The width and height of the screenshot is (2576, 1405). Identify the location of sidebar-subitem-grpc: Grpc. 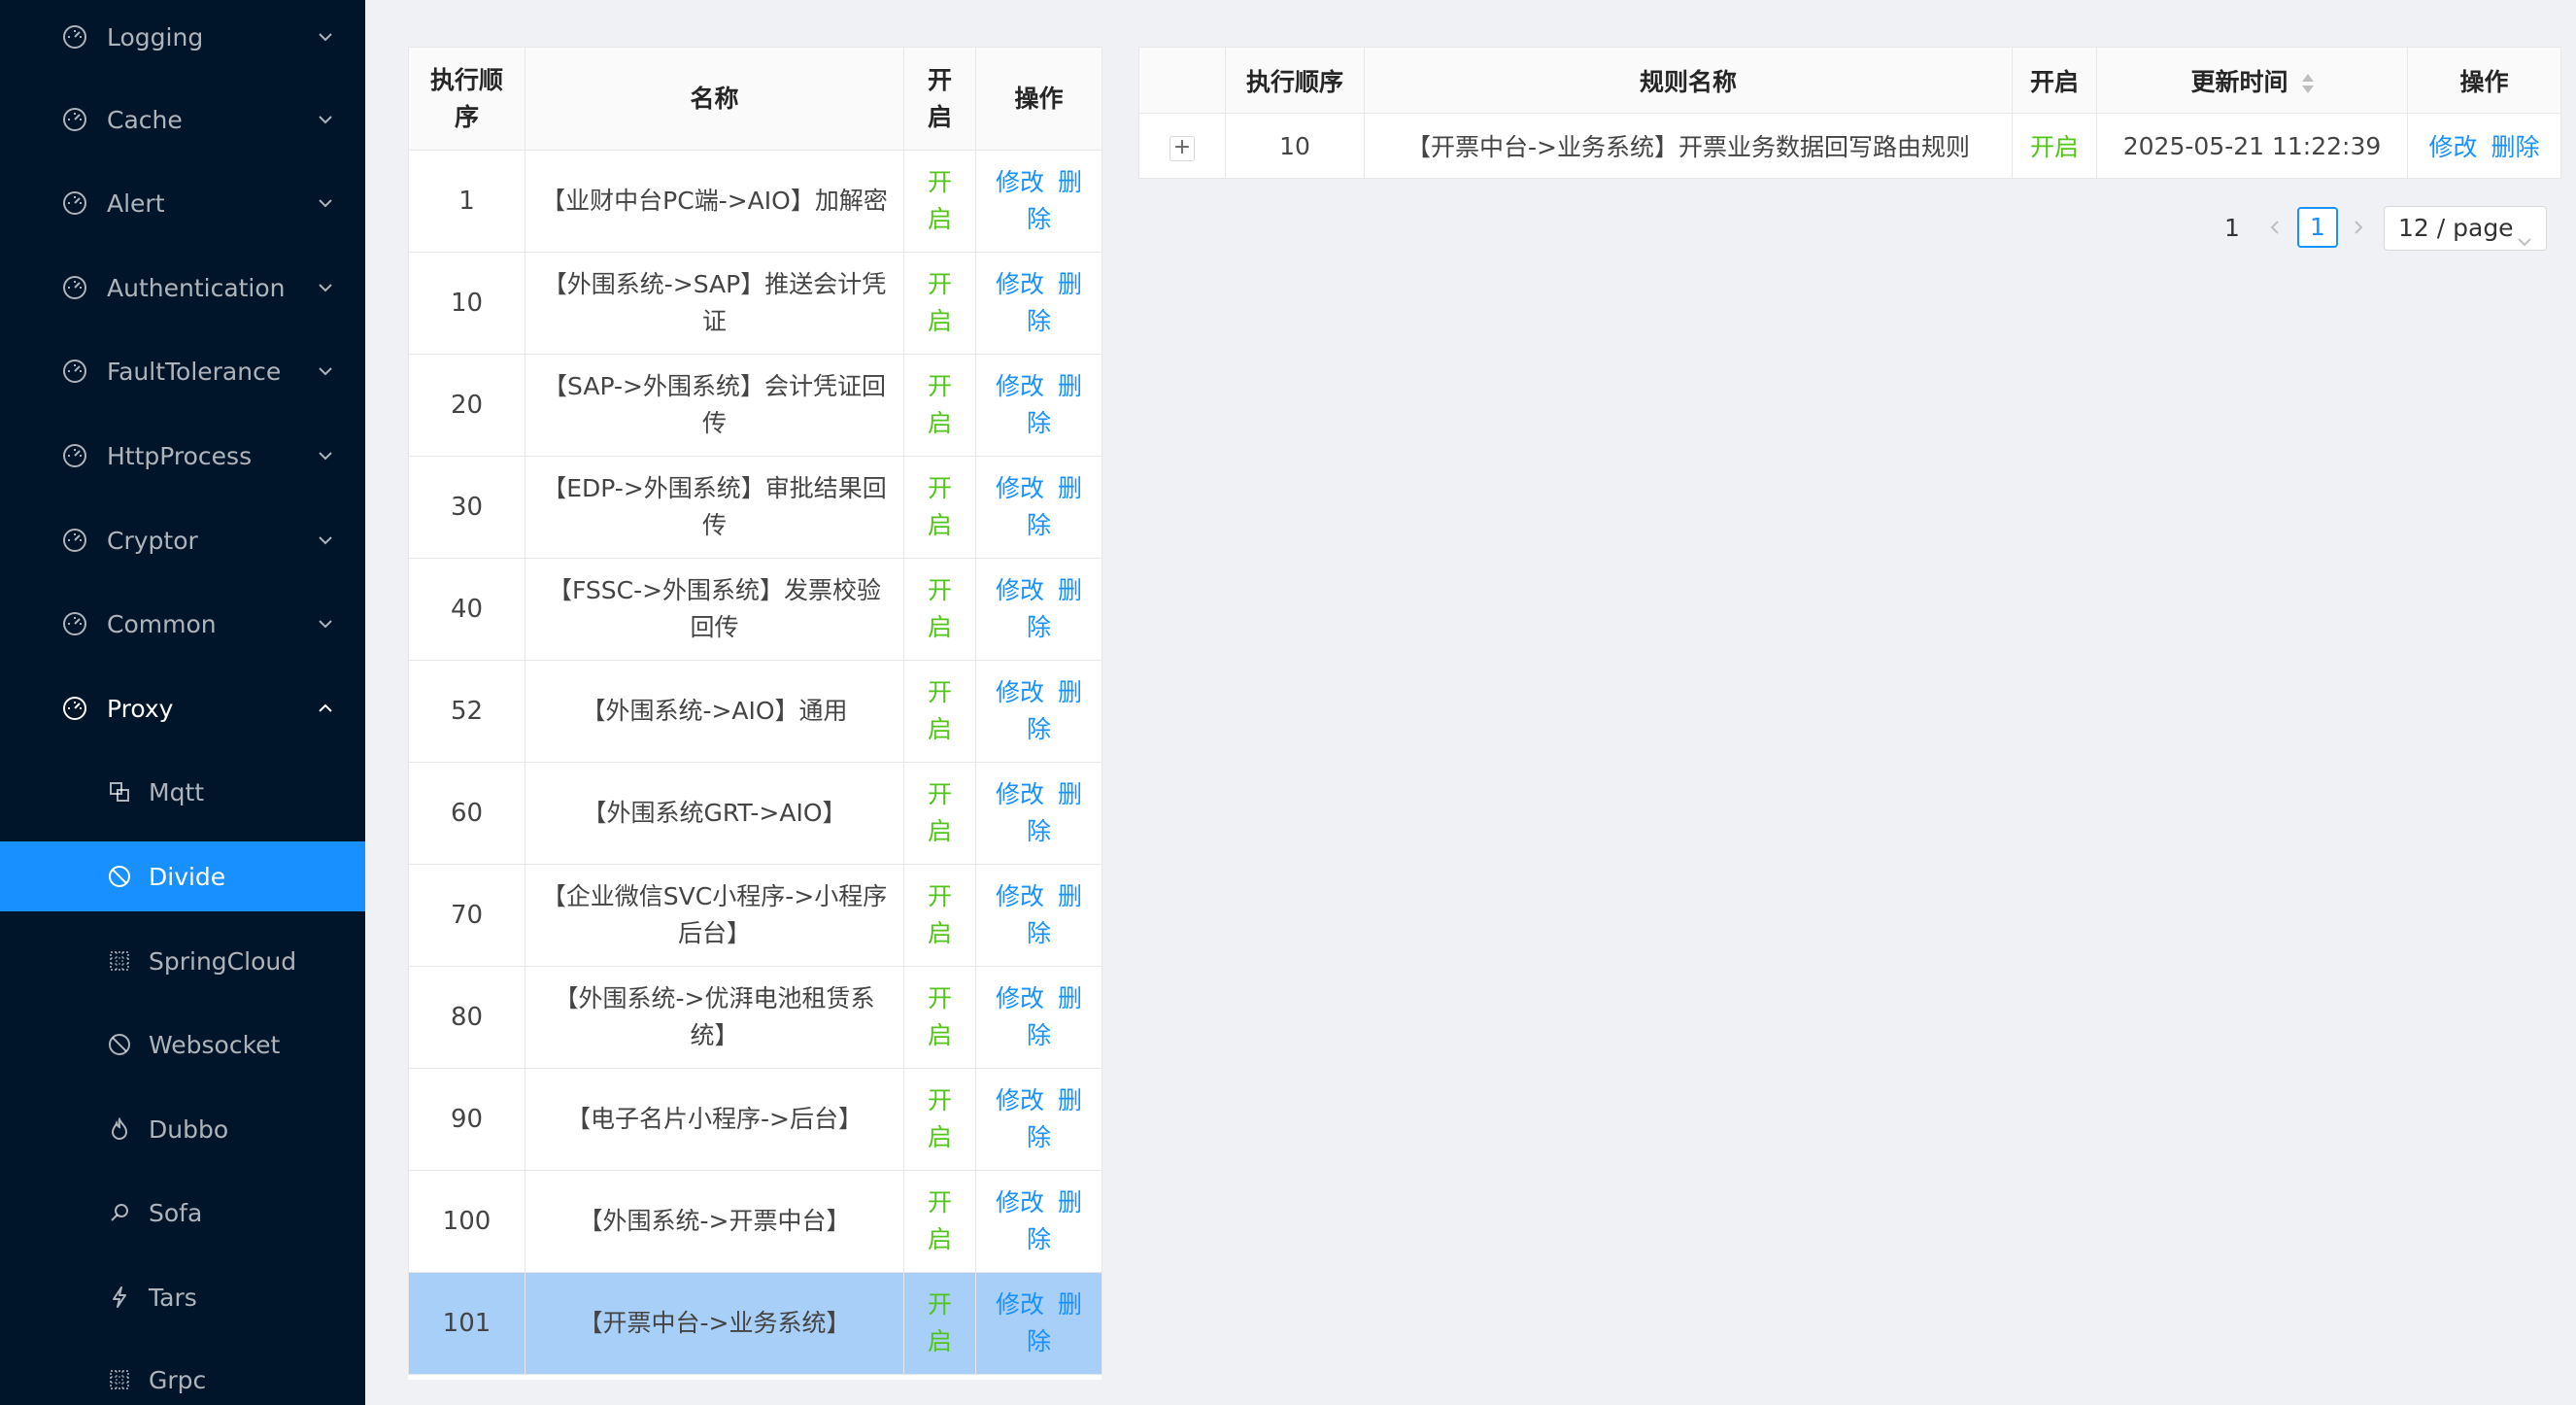
(182, 1375).